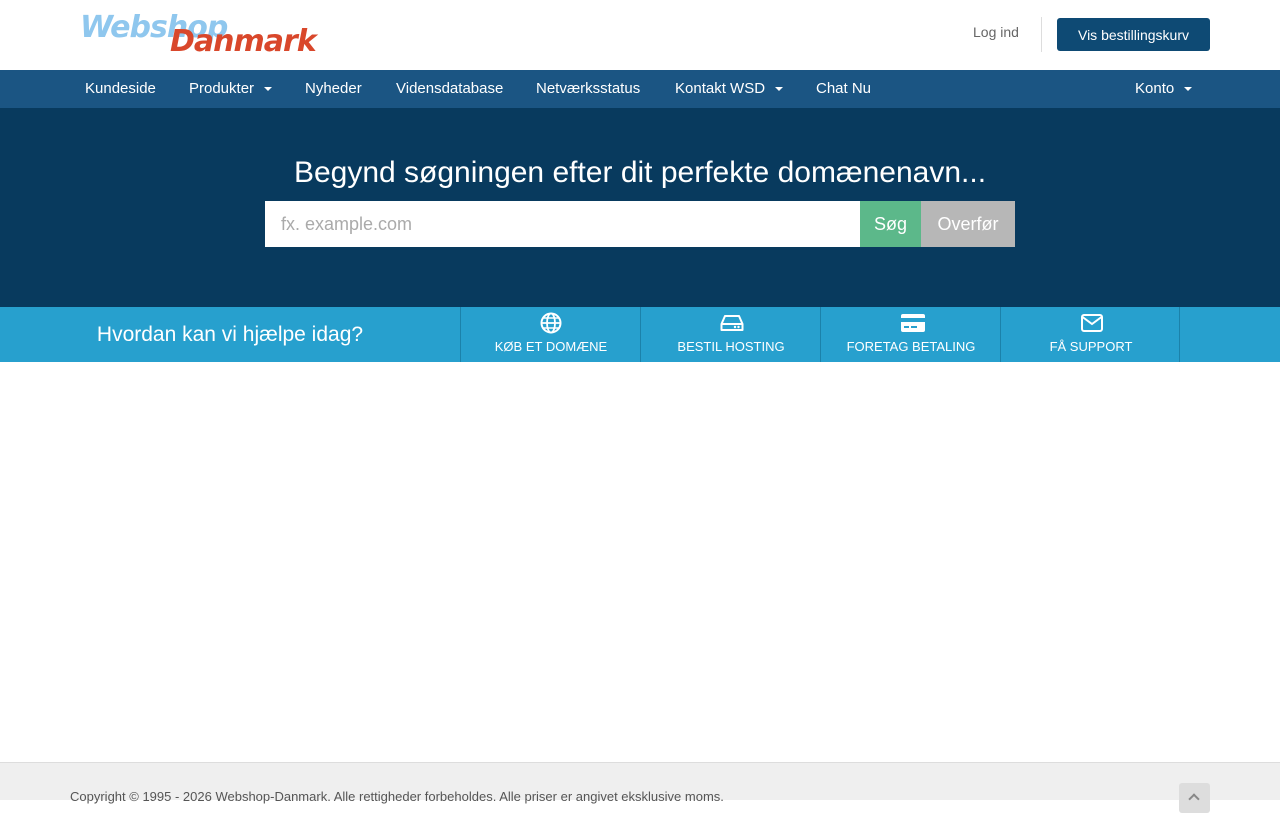 The height and width of the screenshot is (813, 1280). Describe the element at coordinates (551, 346) in the screenshot. I see `help-item-label: Køb et domæne` at that location.